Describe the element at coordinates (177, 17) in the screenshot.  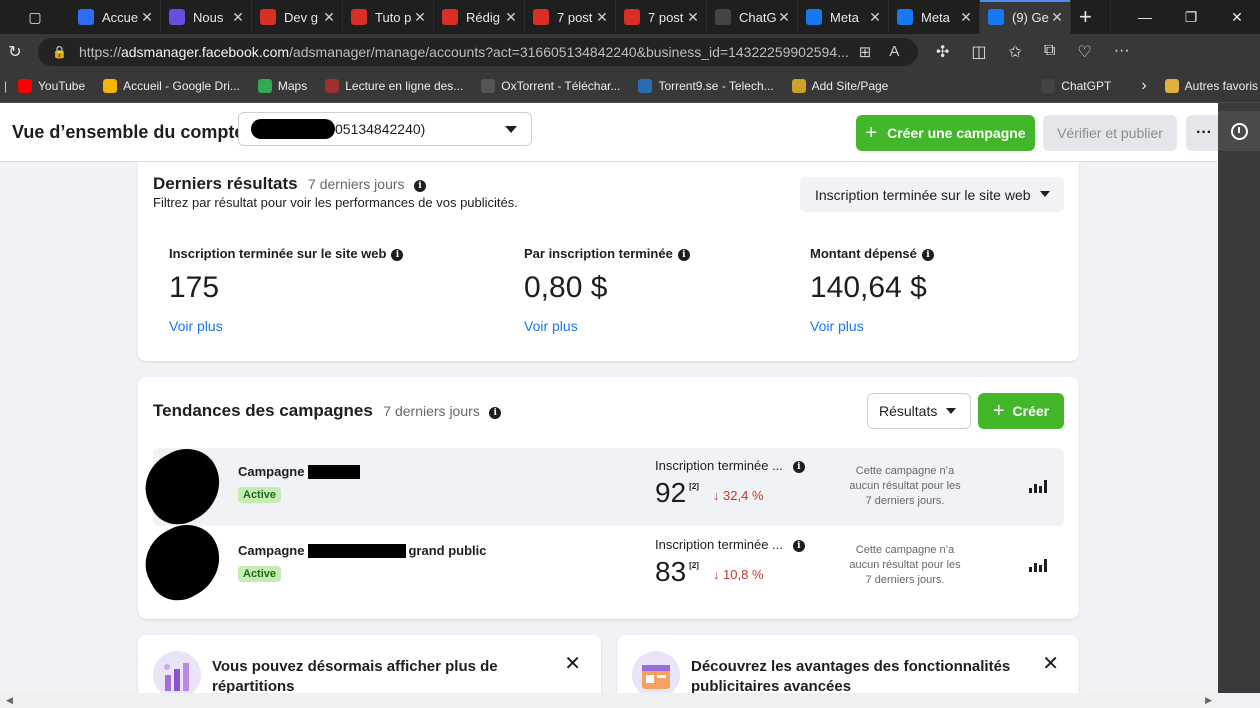
I see `heart-shield-icon` at that location.